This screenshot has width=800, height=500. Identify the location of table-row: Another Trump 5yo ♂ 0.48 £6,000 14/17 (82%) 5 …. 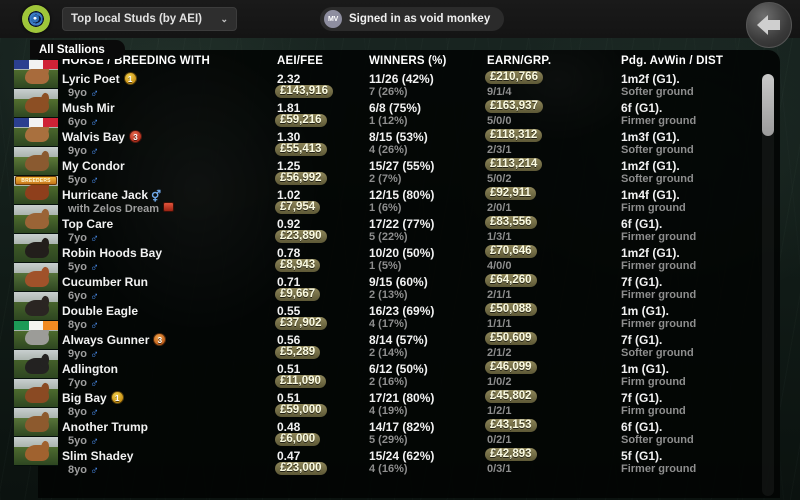
(409, 434).